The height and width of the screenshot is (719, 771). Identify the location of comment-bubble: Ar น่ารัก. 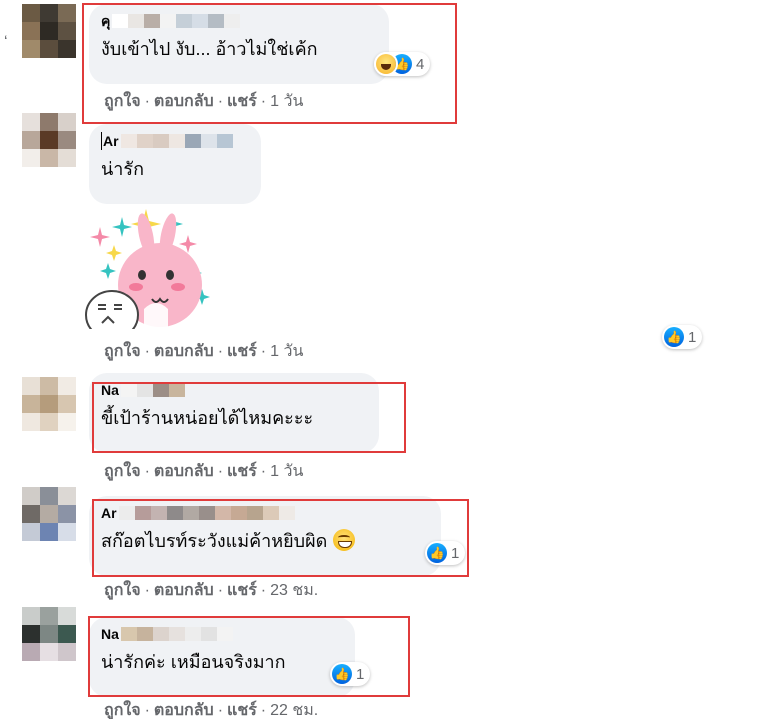
(175, 164).